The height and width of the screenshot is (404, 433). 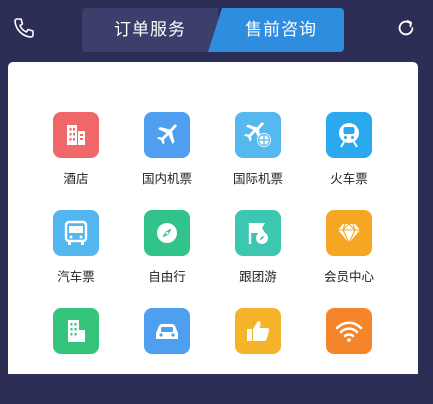 I want to click on intl-flight-icon, so click(x=258, y=135).